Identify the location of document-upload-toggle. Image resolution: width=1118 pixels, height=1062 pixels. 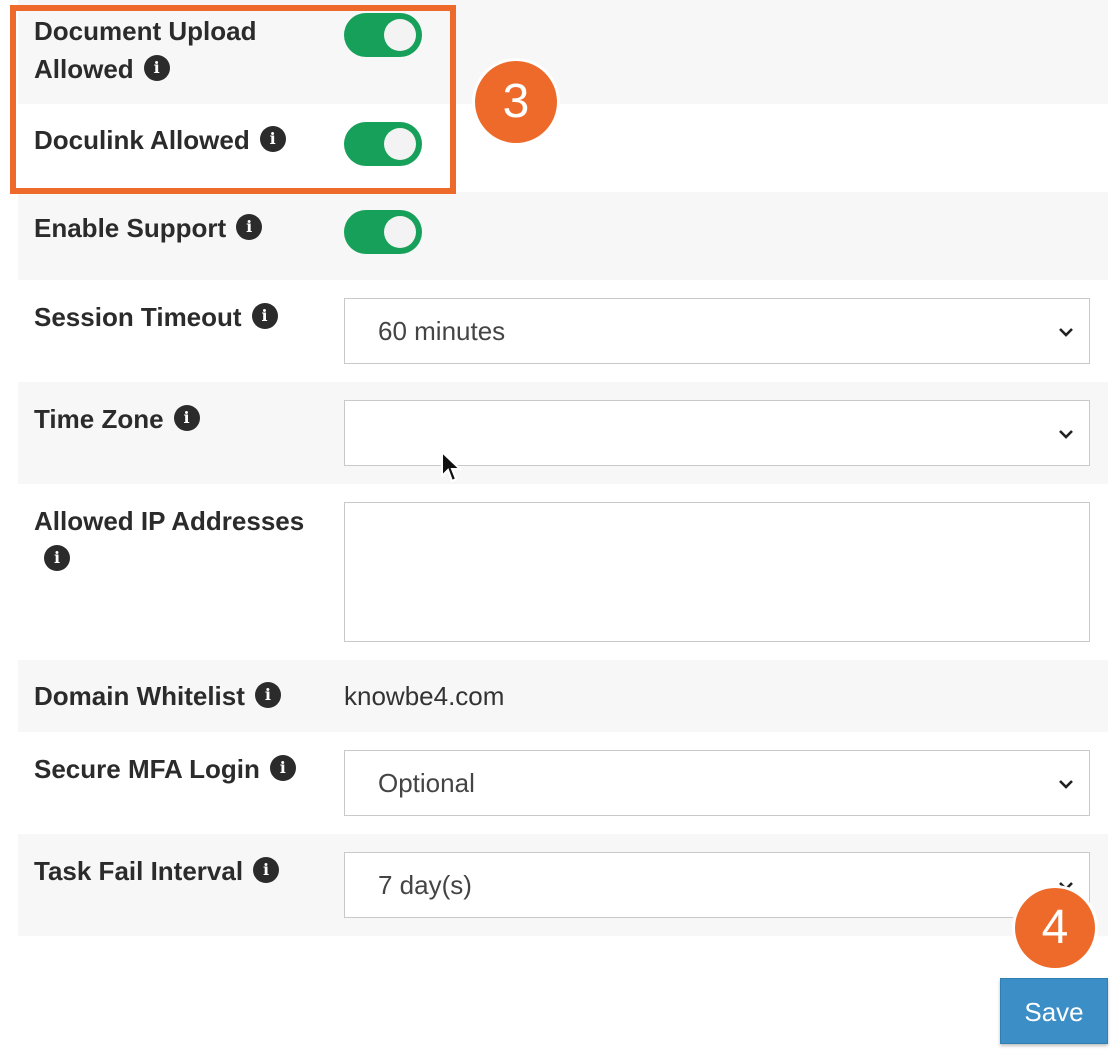
(383, 35).